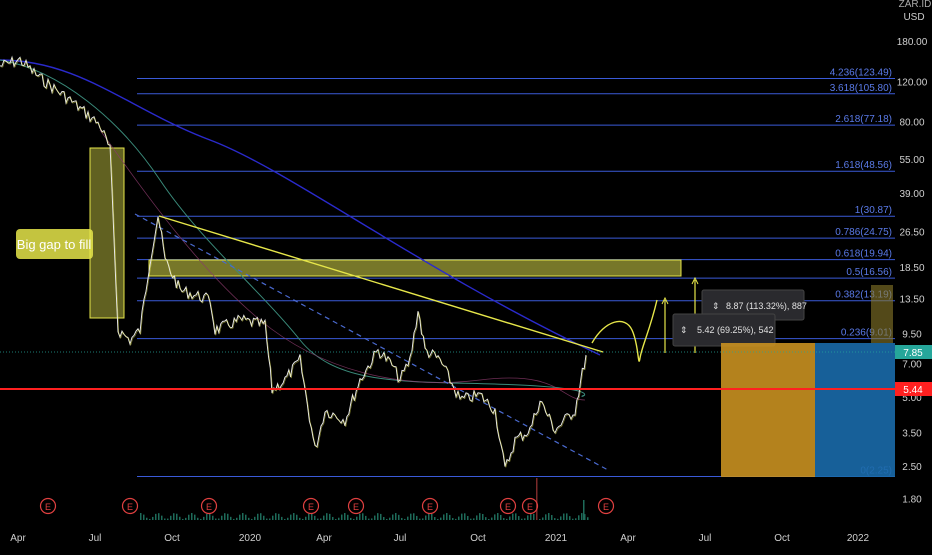 This screenshot has height=555, width=932. Describe the element at coordinates (439, 538) in the screenshot. I see `time-axis: Apr Jul Oct 2020 Apr Jul Oct 2021 Apr Jul Oct 2022` at that location.